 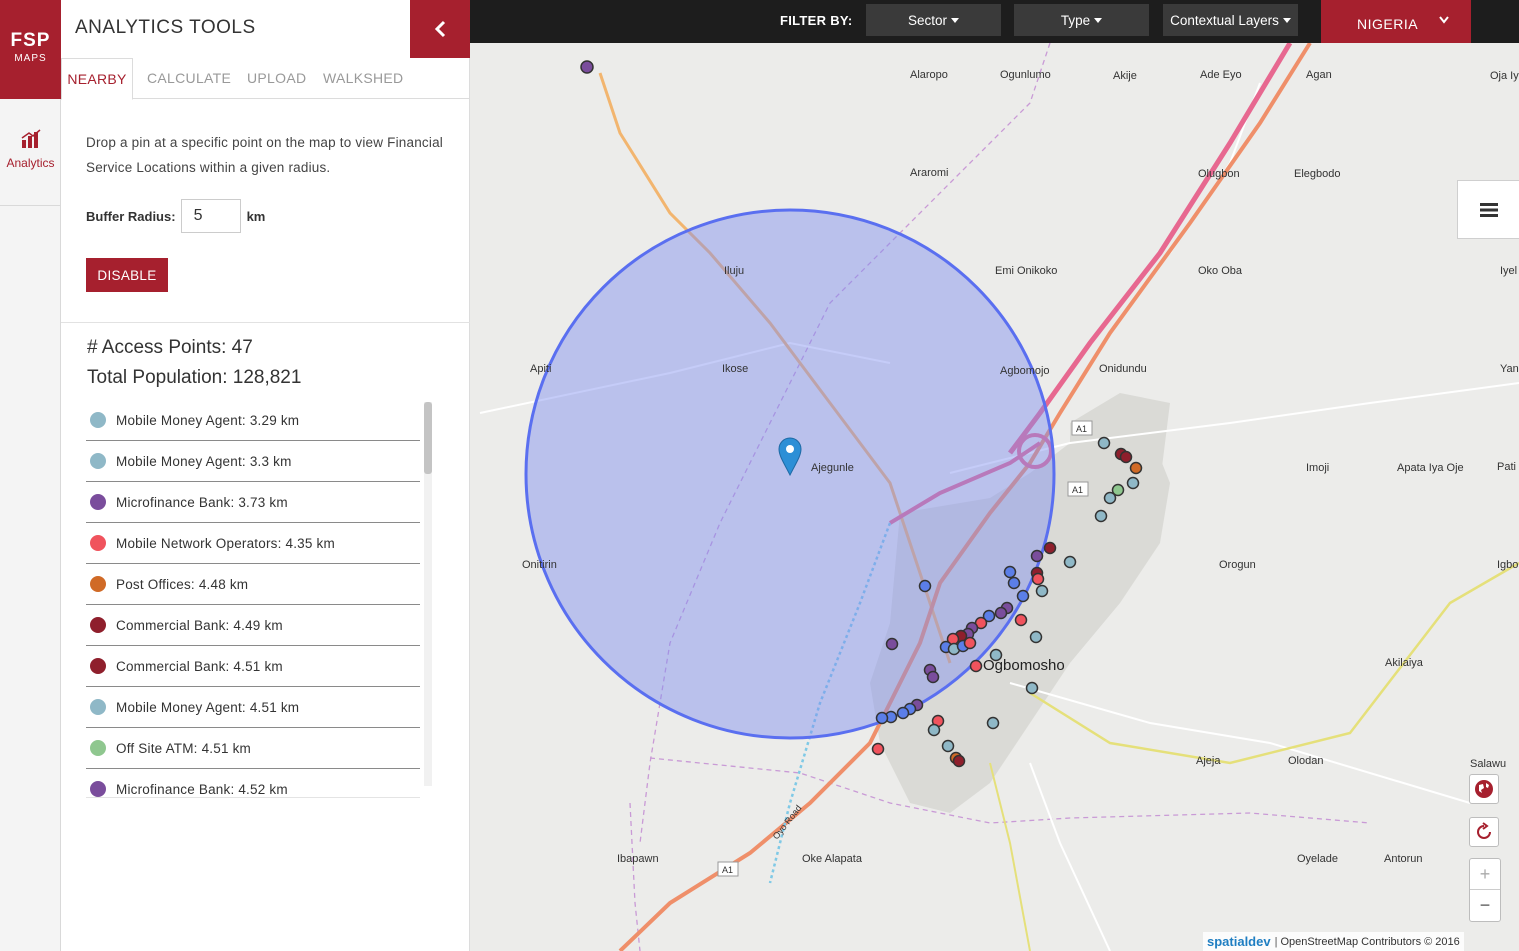 I want to click on reset-view-button, so click(x=1484, y=832).